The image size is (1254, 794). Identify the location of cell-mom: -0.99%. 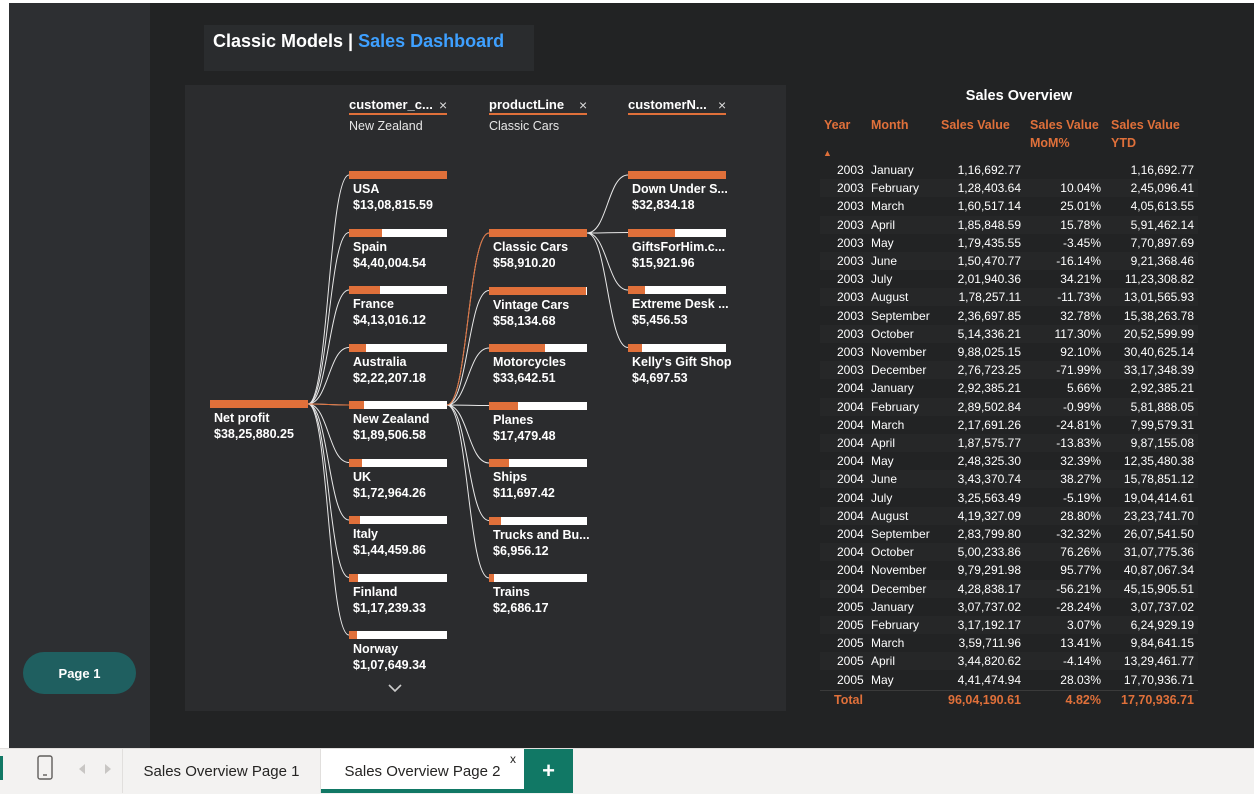
(1081, 406).